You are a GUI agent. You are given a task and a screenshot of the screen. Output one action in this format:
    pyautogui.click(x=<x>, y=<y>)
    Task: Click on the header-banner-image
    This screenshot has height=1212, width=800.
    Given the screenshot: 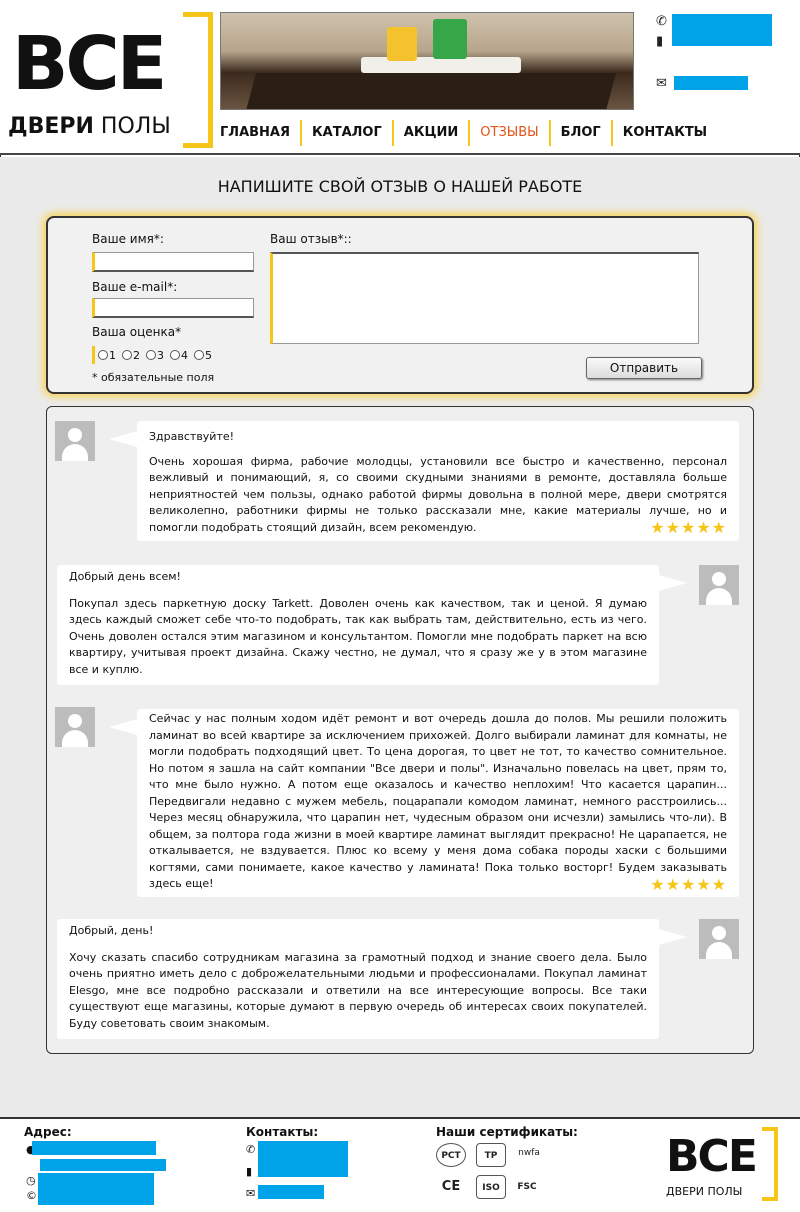 What is the action you would take?
    pyautogui.click(x=427, y=61)
    